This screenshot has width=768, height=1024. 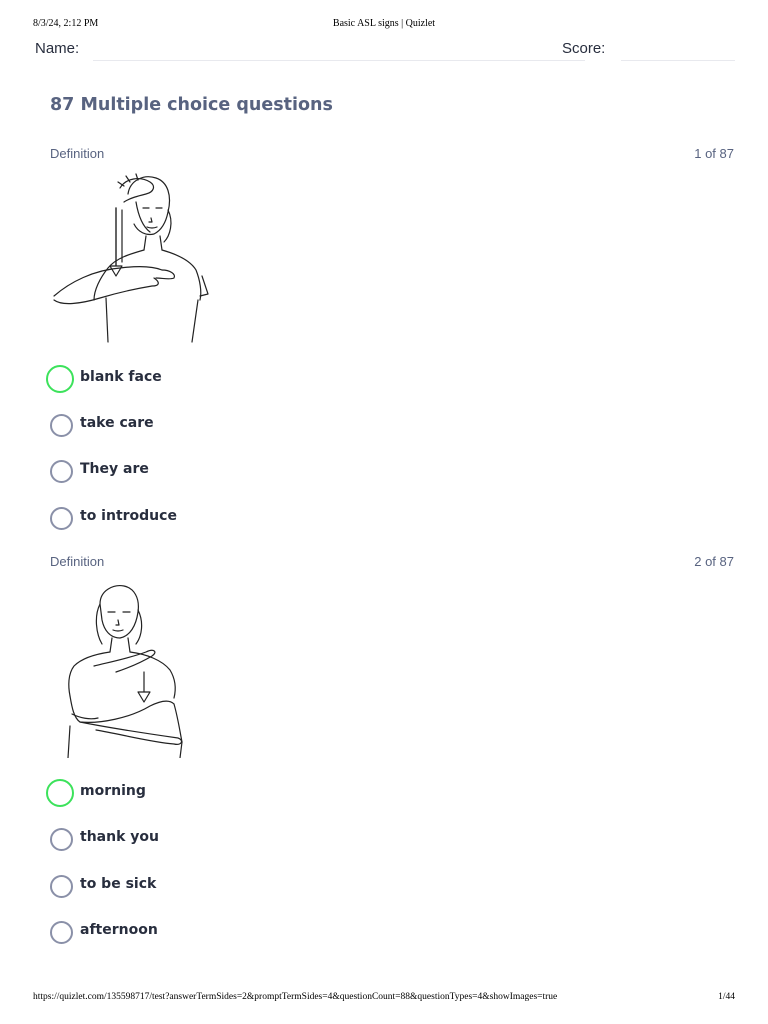 I want to click on option-label: take care, so click(x=117, y=423).